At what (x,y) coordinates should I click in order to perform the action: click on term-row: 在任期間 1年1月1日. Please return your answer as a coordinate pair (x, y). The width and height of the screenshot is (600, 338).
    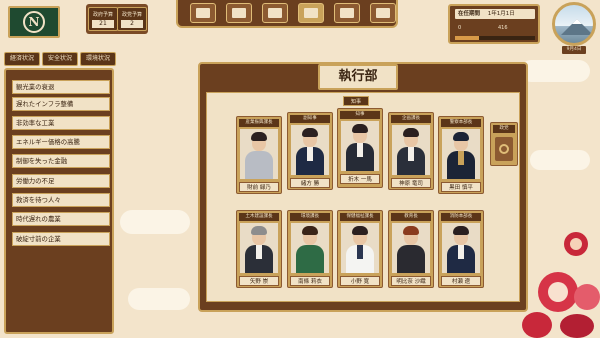
    Looking at the image, I should click on (495, 14).